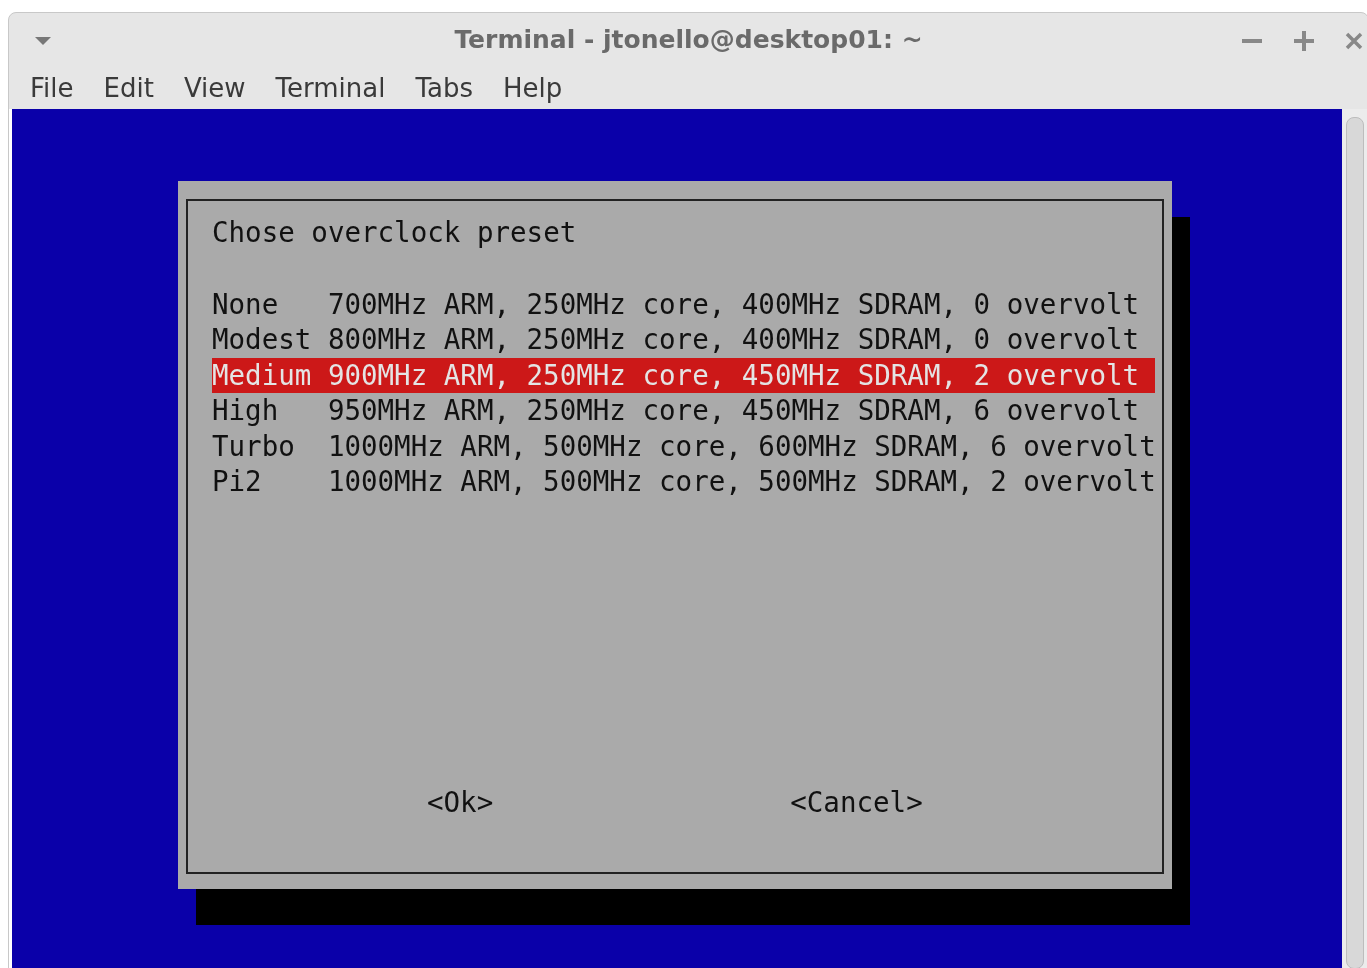 The image size is (1367, 968). What do you see at coordinates (330, 87) in the screenshot?
I see `menu-item: Terminal` at bounding box center [330, 87].